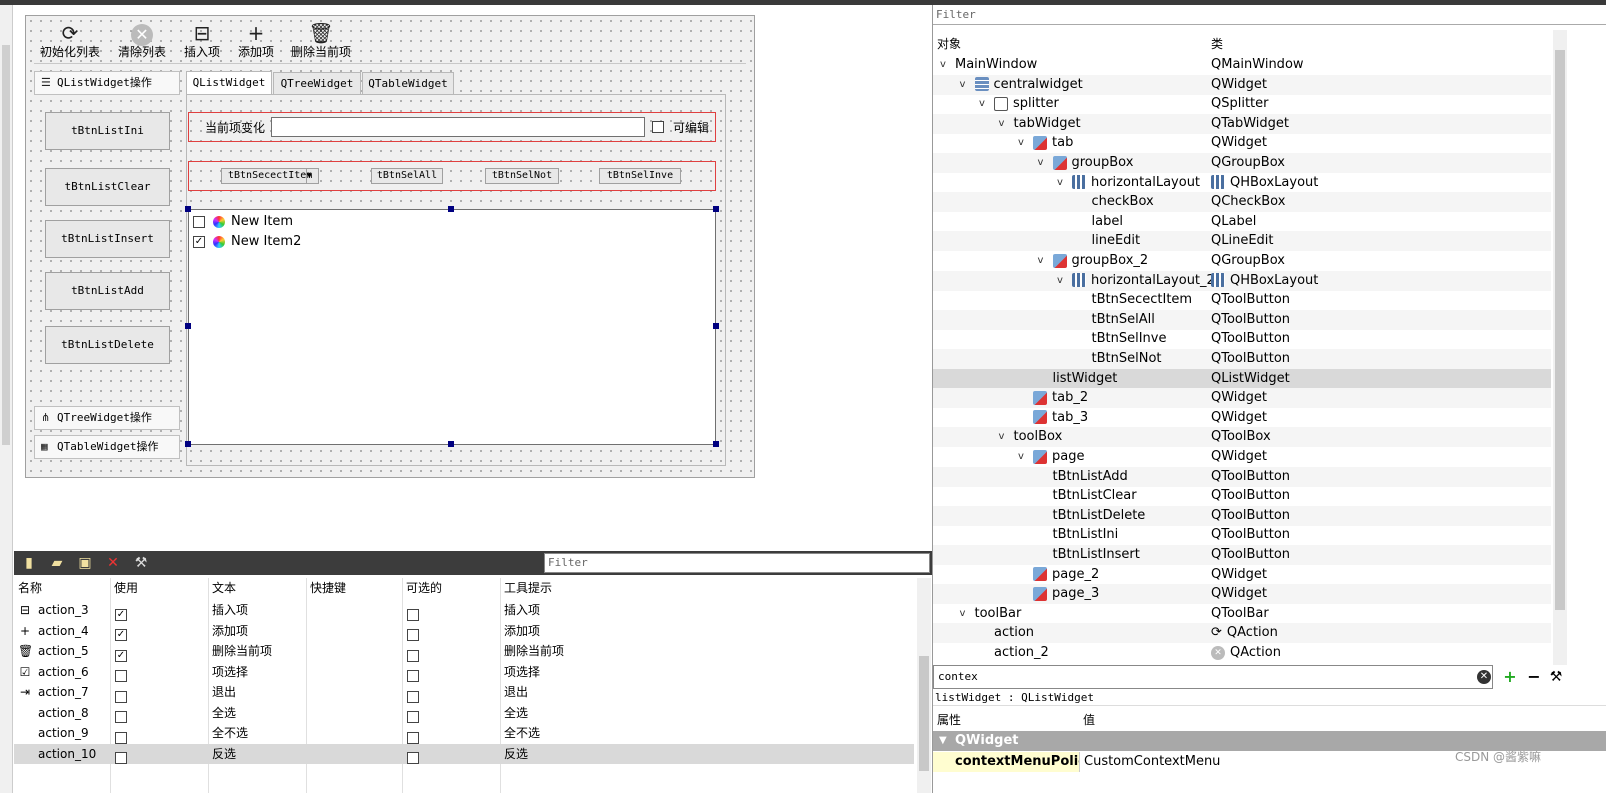 The height and width of the screenshot is (793, 1606). Describe the element at coordinates (121, 758) in the screenshot. I see `used-checkbox` at that location.